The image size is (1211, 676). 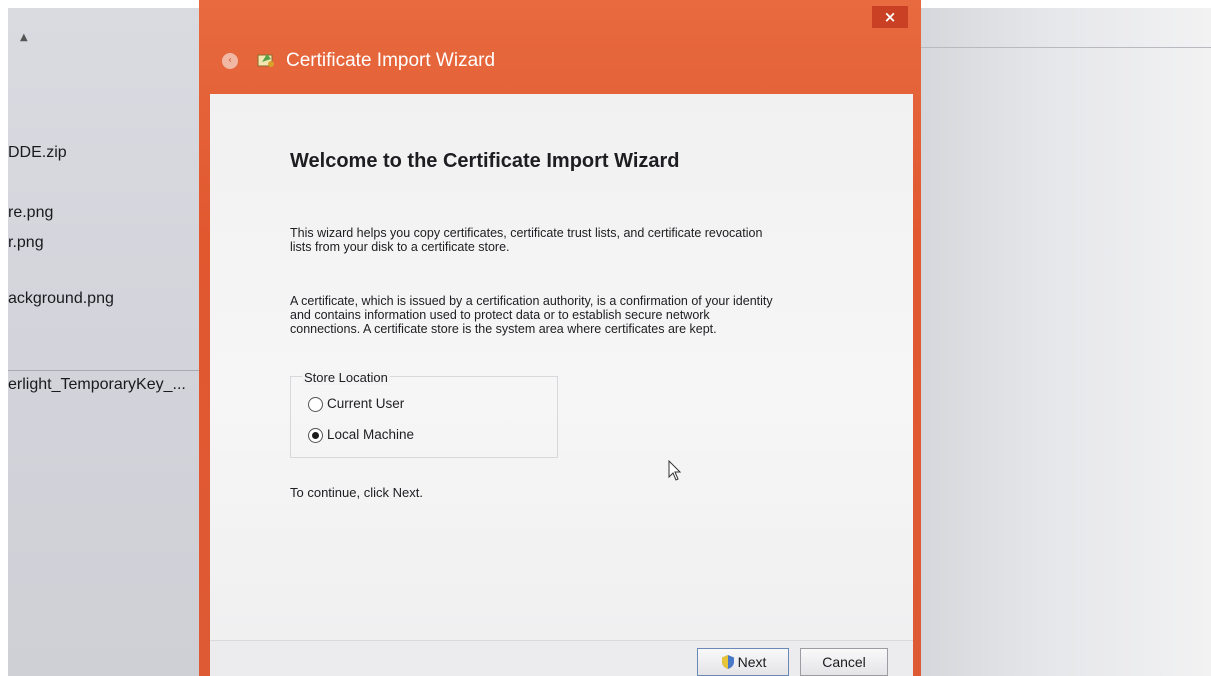 I want to click on cancel-button: Cancel, so click(x=844, y=662).